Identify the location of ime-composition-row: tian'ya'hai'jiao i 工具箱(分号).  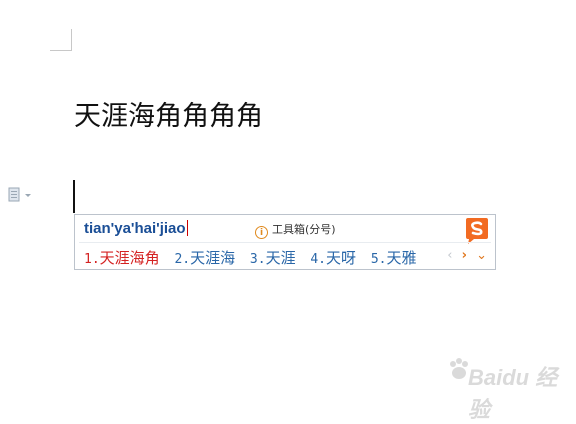
(285, 230).